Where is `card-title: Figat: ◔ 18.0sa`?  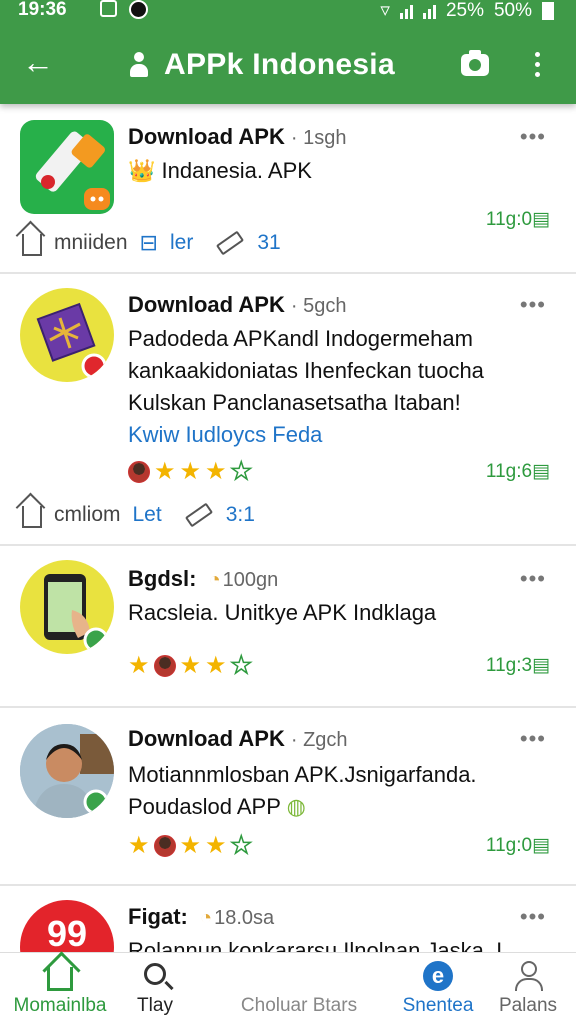 card-title: Figat: ◔ 18.0sa is located at coordinates (201, 917).